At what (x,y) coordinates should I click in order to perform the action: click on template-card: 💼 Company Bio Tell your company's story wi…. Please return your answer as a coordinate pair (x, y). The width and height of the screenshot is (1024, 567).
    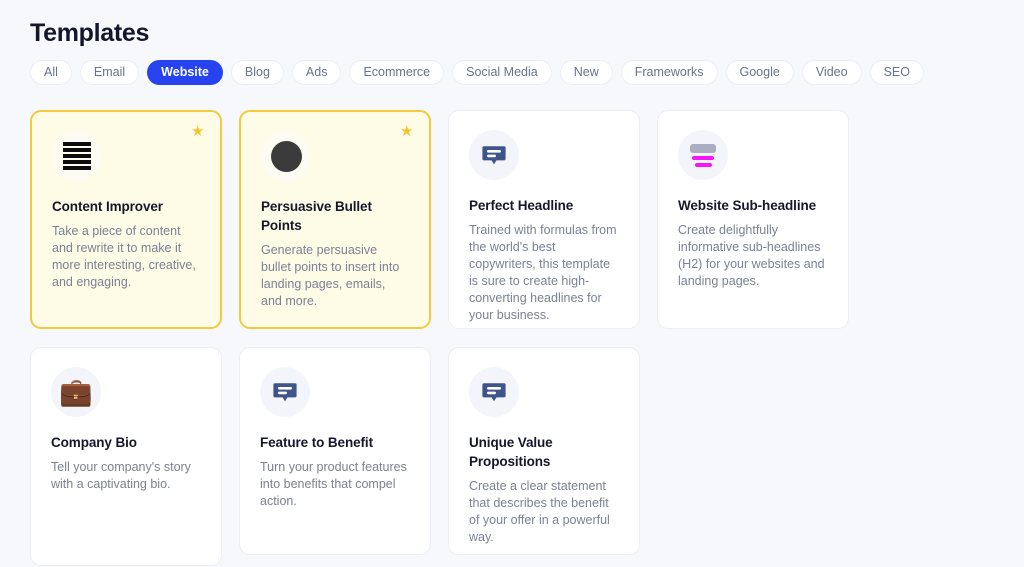
    Looking at the image, I should click on (126, 456).